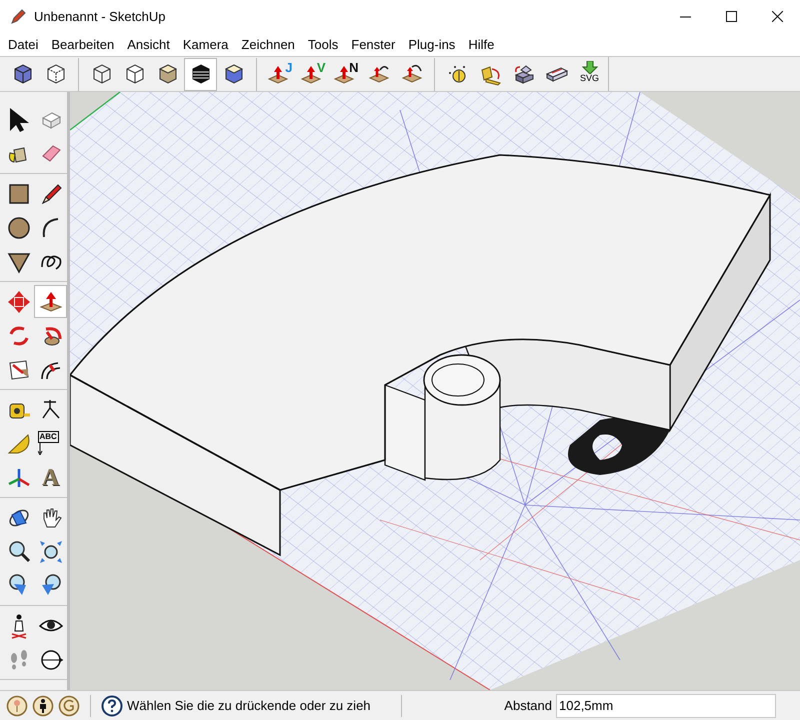  What do you see at coordinates (268, 44) in the screenshot?
I see `menu-item: Zeichnen` at bounding box center [268, 44].